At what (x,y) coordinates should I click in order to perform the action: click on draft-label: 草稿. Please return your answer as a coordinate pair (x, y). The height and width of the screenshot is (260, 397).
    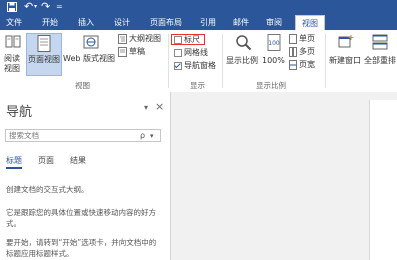
    Looking at the image, I should click on (137, 51).